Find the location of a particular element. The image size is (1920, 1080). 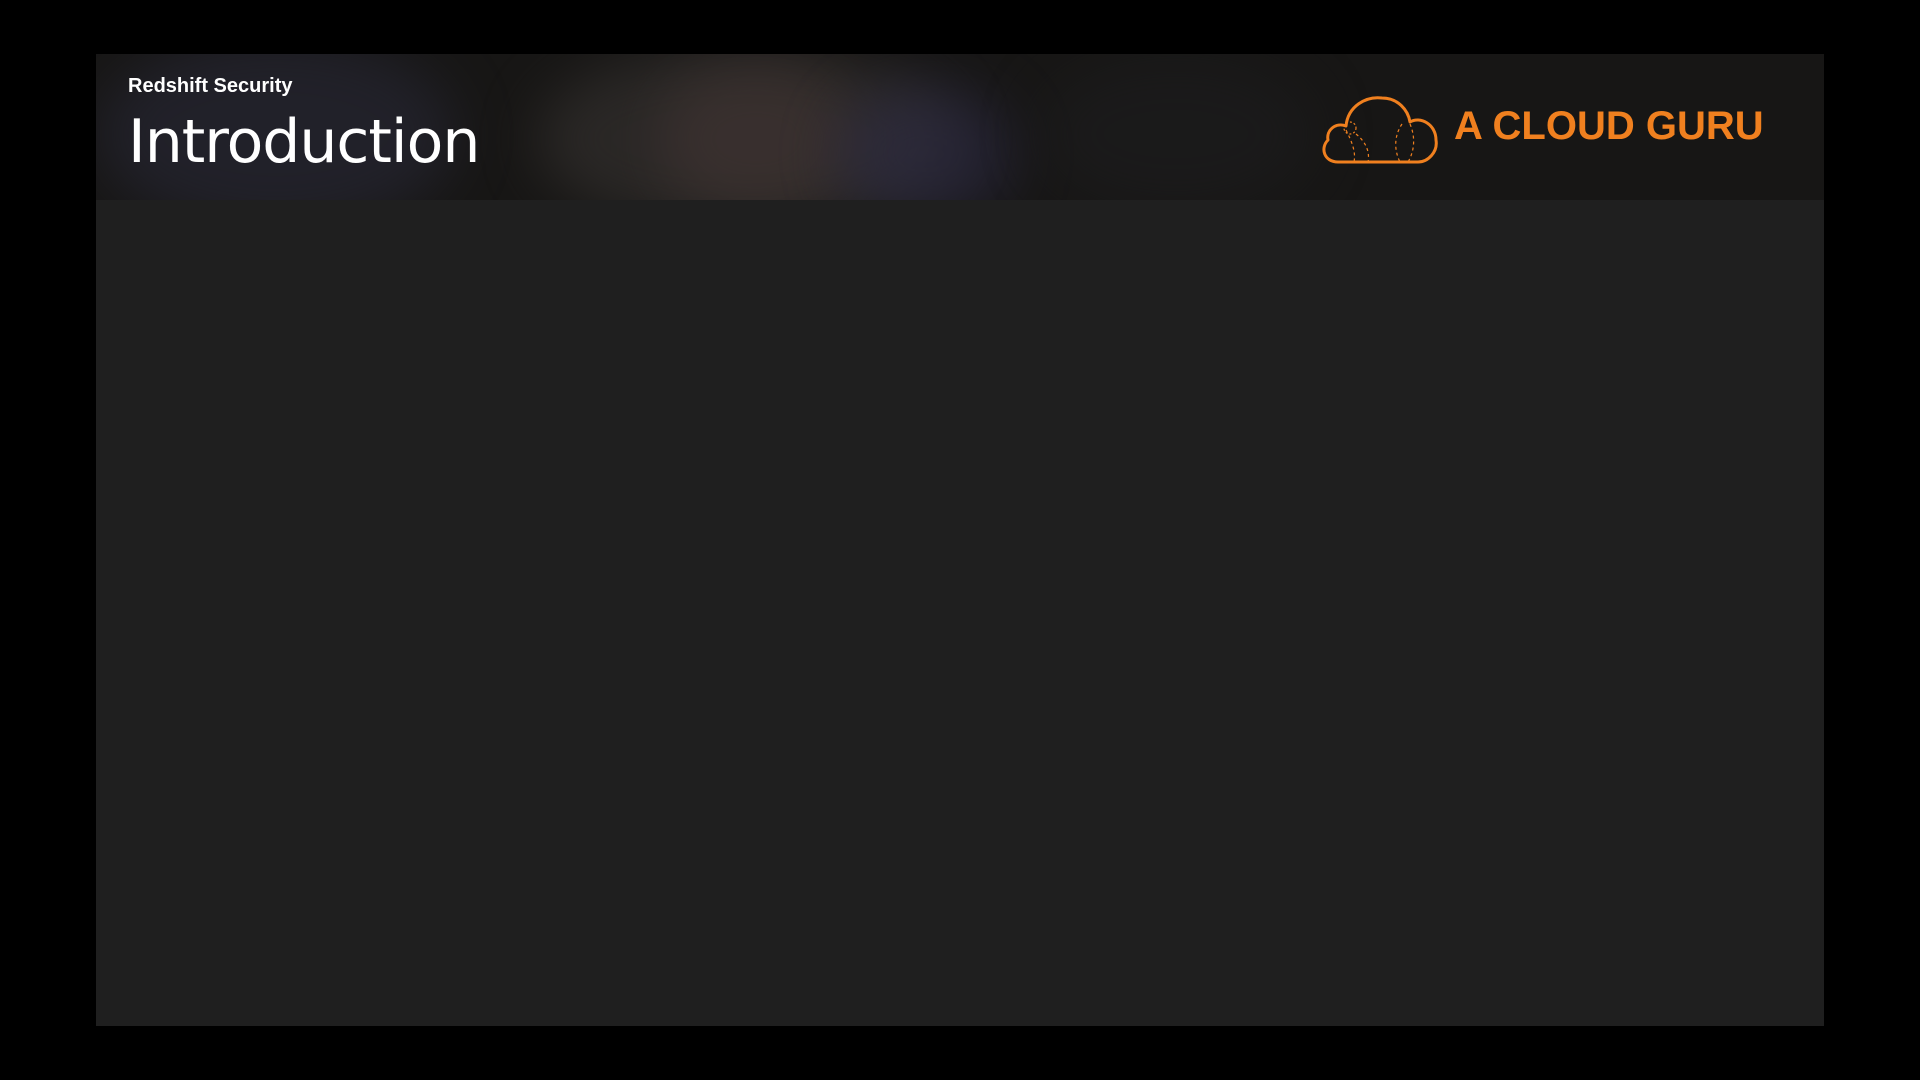

a-cloud-guru-logo: A CLOUD GURU is located at coordinates (1551, 130).